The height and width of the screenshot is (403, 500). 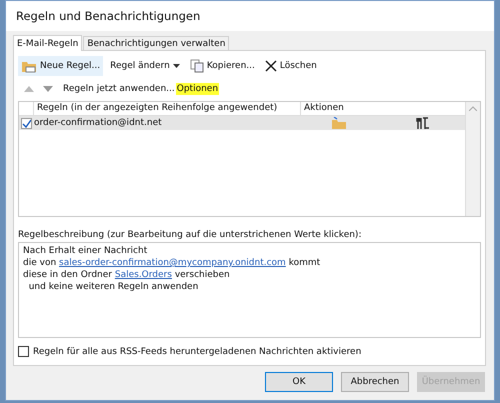 I want to click on link: sales-order-confirmation@mycompany.onidnt.com, so click(x=172, y=263).